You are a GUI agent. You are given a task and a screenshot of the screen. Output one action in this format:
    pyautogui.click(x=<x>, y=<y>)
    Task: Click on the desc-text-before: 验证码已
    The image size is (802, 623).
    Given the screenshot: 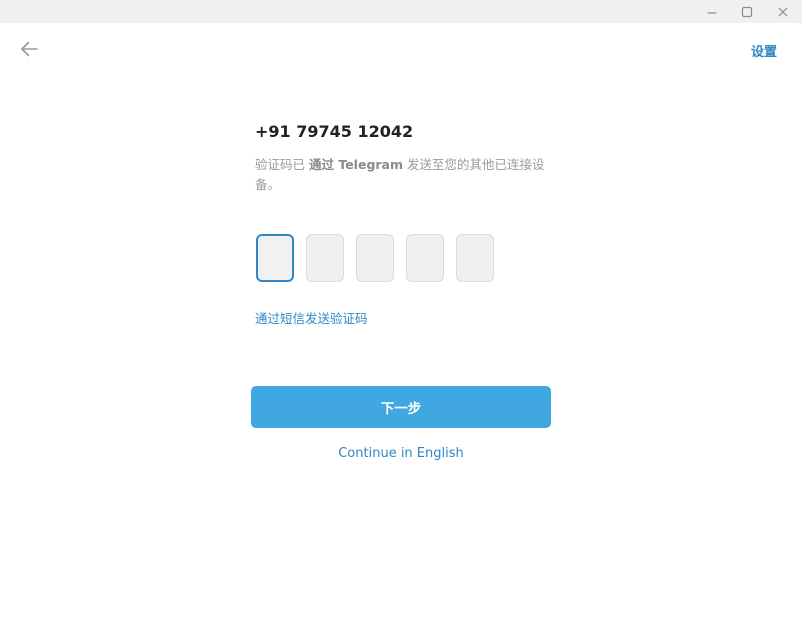 What is the action you would take?
    pyautogui.click(x=282, y=164)
    